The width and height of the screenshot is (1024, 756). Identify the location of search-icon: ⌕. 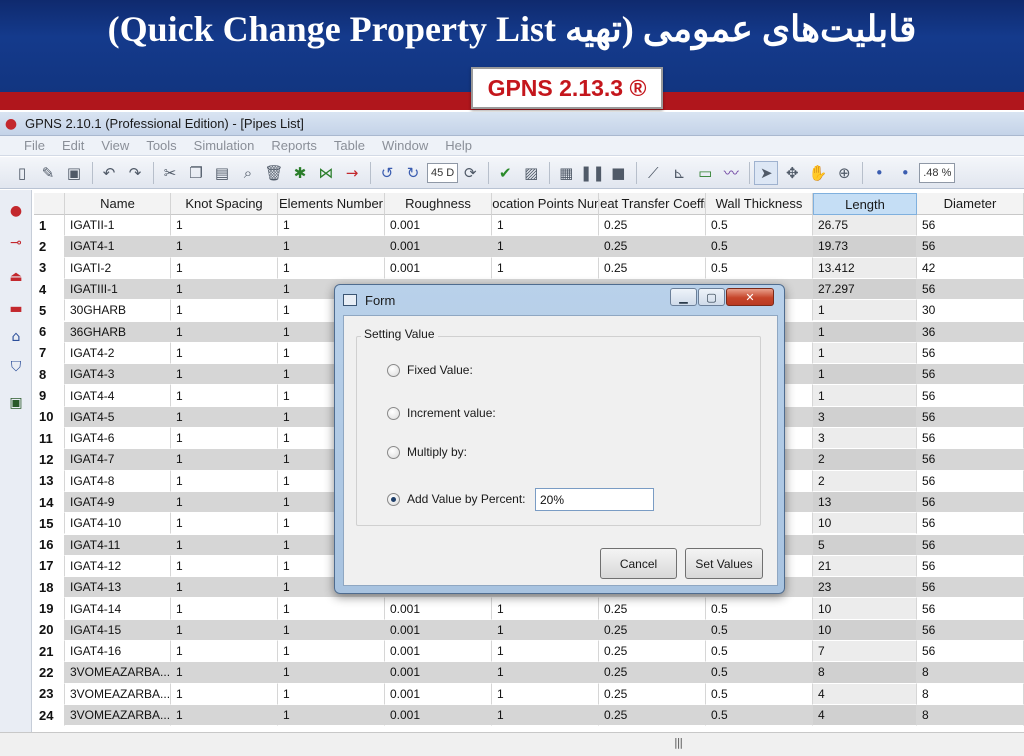
(248, 173).